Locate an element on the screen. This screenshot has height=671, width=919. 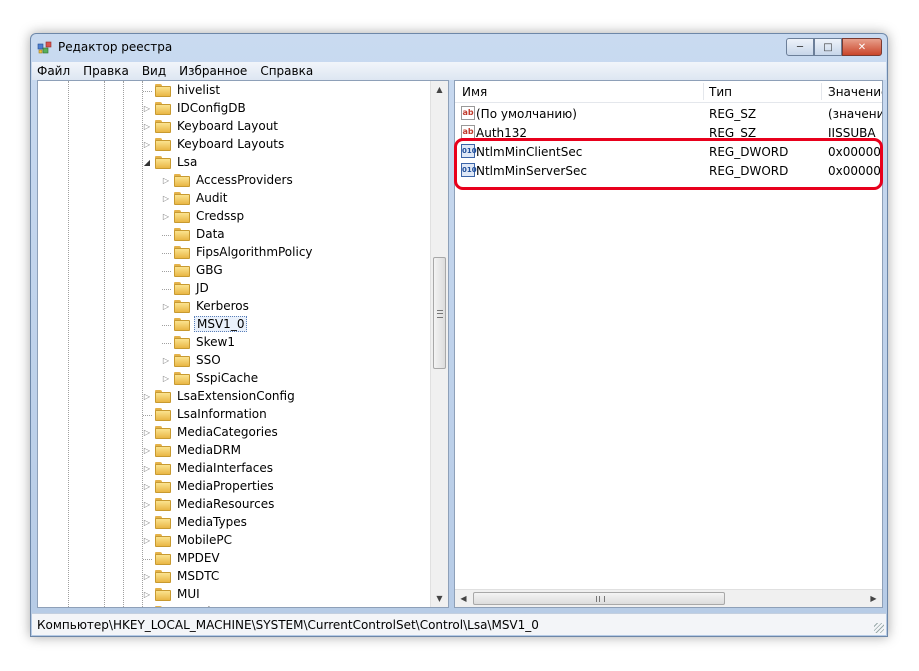
menu-favorites: Избранное is located at coordinates (213, 71).